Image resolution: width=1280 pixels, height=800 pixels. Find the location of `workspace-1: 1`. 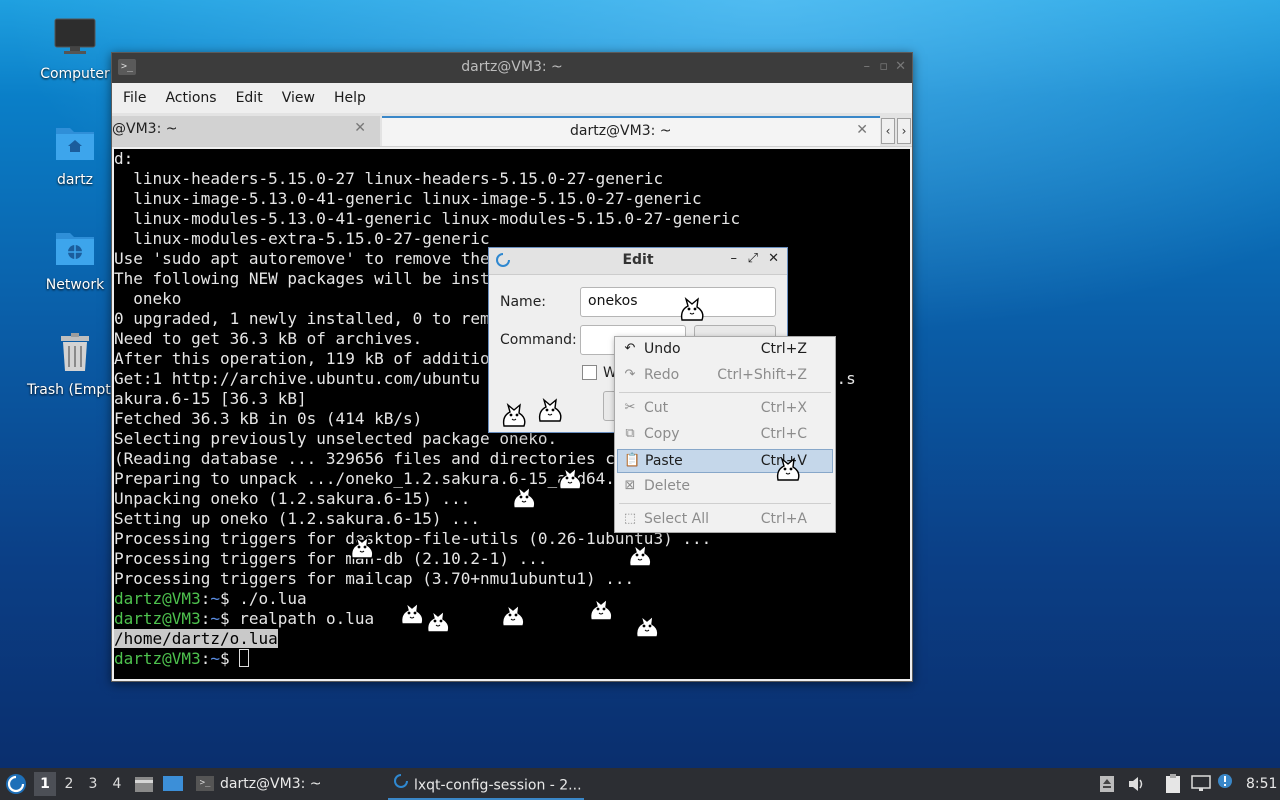

workspace-1: 1 is located at coordinates (45, 784).